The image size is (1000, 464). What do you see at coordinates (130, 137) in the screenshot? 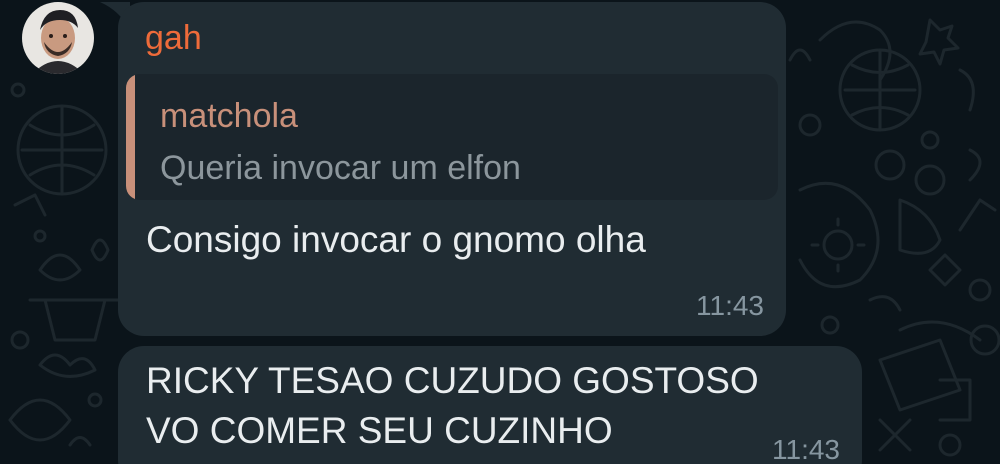
I see `quote-accent-bar` at bounding box center [130, 137].